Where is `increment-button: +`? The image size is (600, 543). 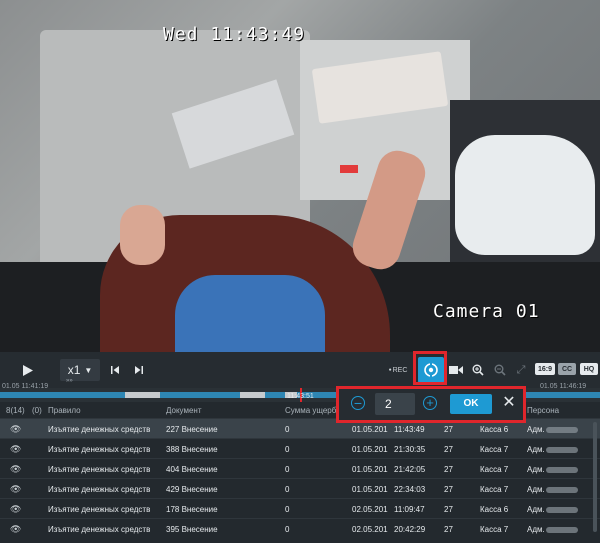 increment-button: + is located at coordinates (430, 403).